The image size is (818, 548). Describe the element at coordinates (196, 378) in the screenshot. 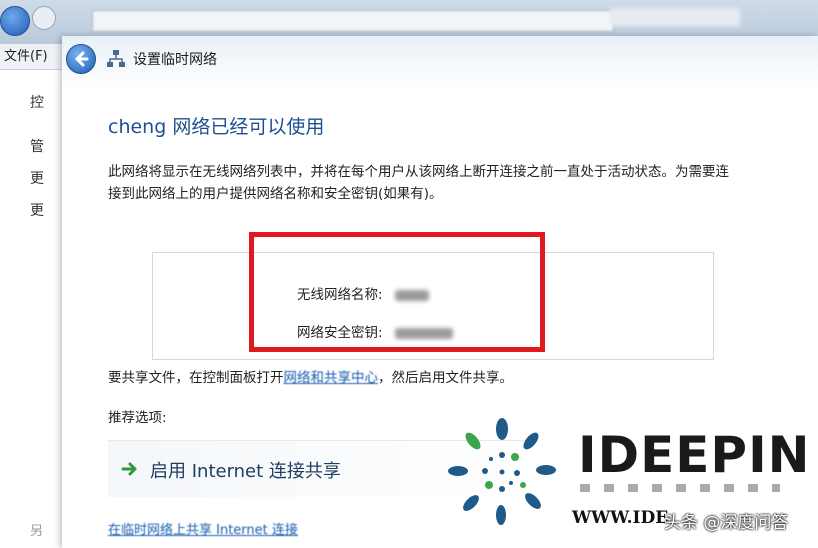

I see `share-prefix: 要共享文件，在控制面板打开` at that location.